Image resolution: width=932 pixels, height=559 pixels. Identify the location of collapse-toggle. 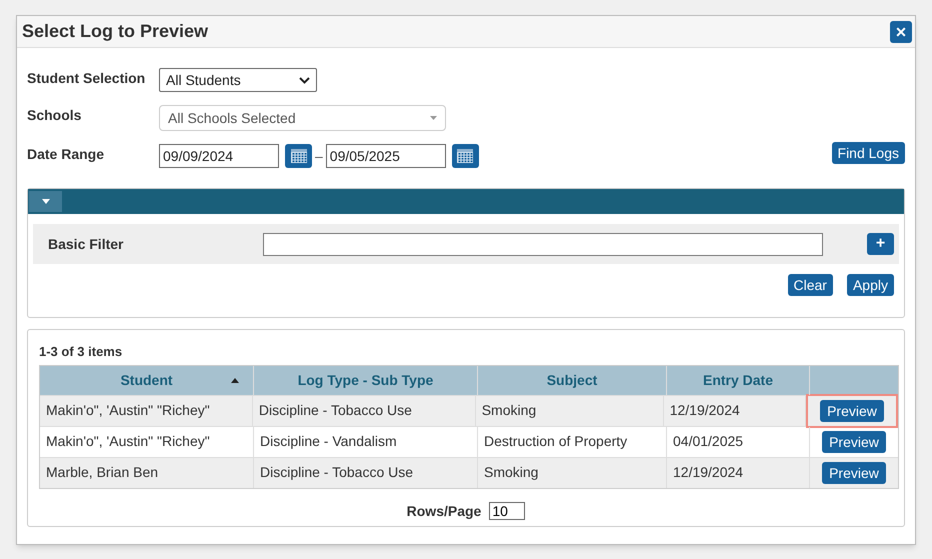
(45, 201).